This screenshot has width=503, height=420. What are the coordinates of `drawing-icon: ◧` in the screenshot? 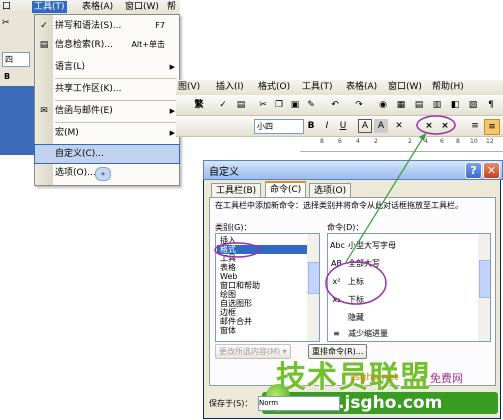 It's located at (455, 105).